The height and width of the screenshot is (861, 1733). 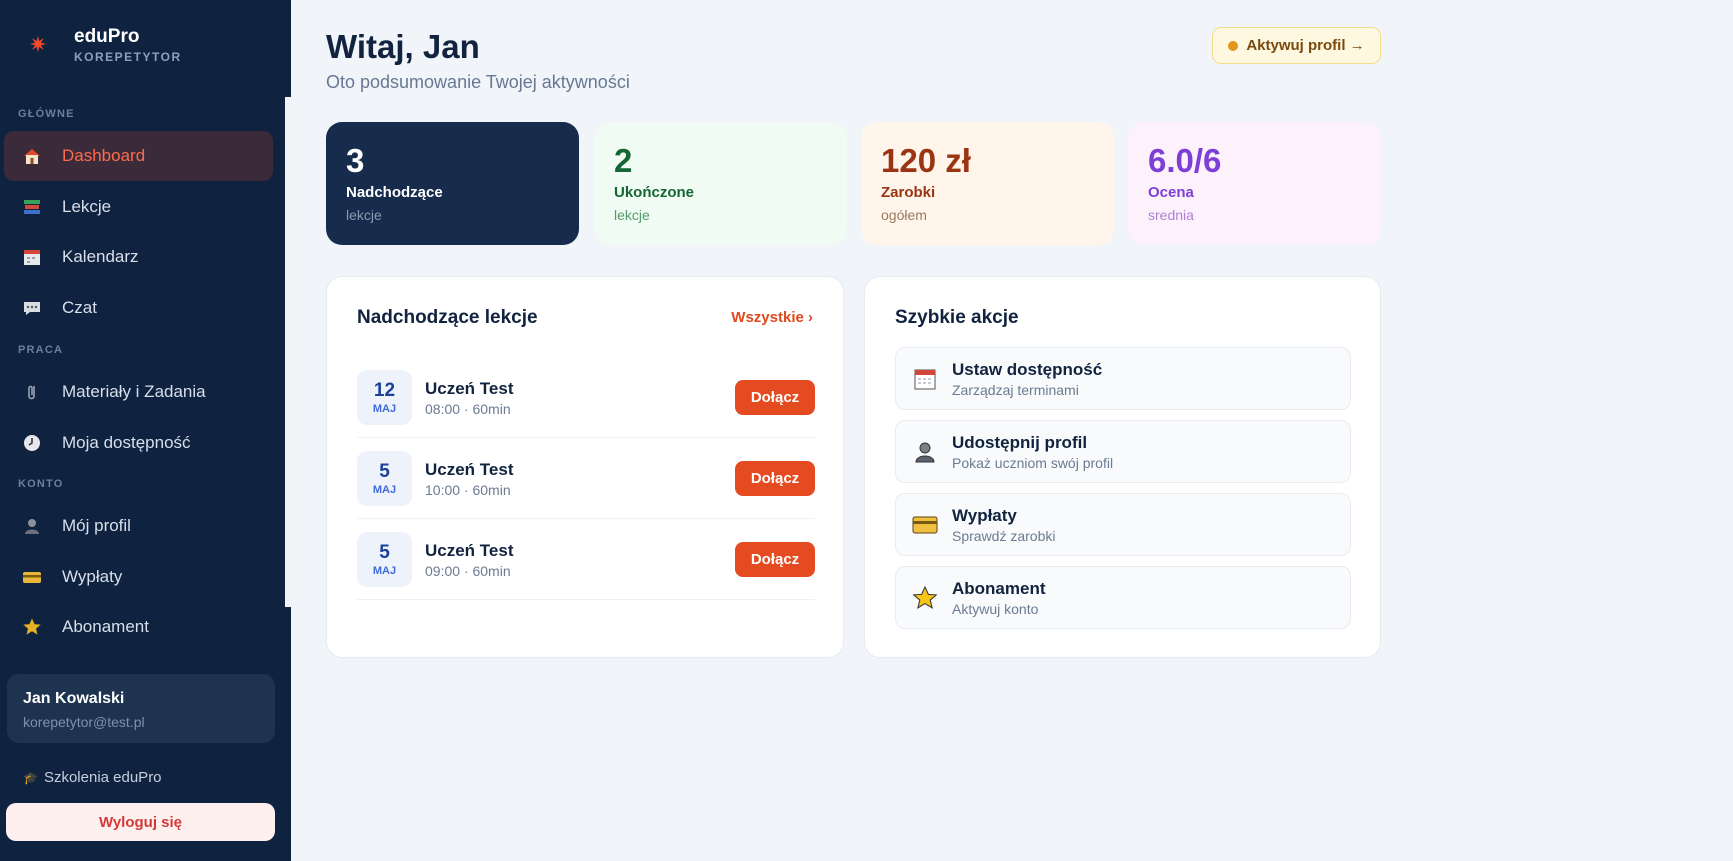 I want to click on section-label-work: PRACA, so click(x=41, y=350).